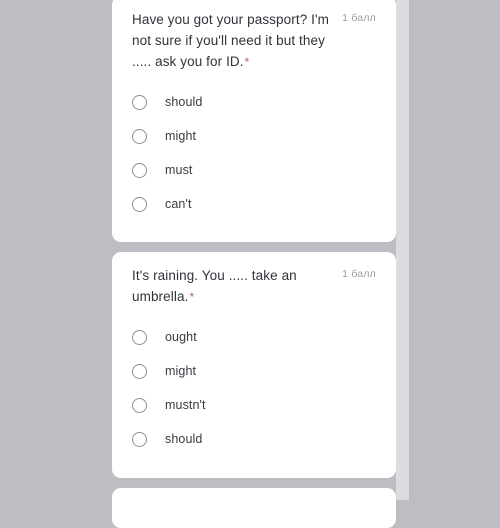  Describe the element at coordinates (254, 508) in the screenshot. I see `question-card` at that location.